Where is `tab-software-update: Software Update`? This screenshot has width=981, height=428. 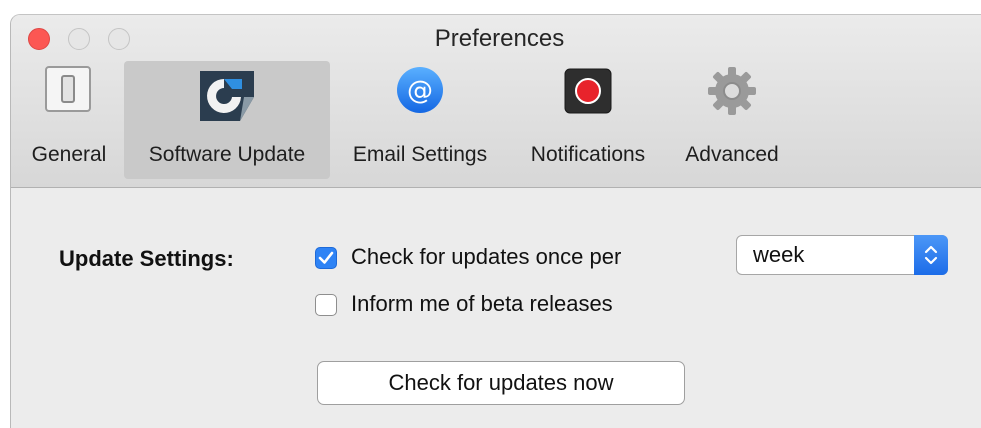
tab-software-update: Software Update is located at coordinates (227, 120).